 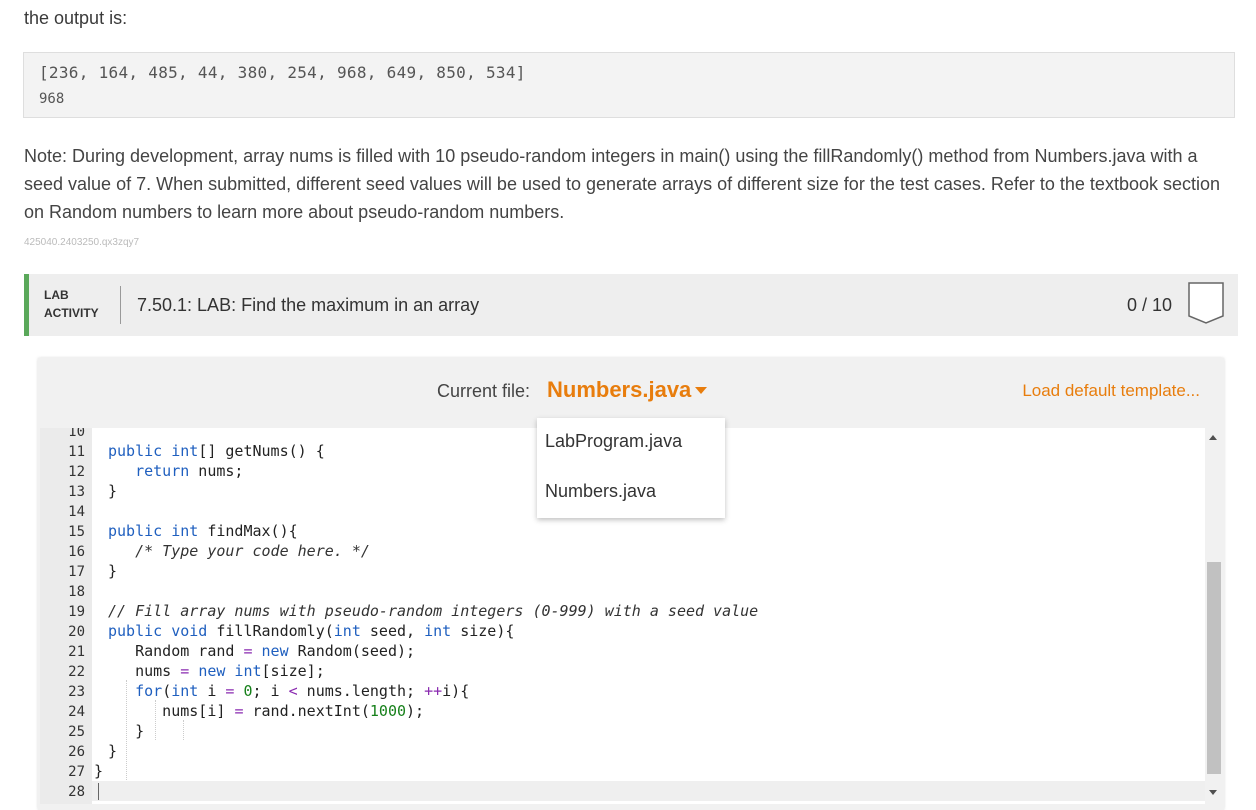 I want to click on line-number: 20, so click(x=76, y=632).